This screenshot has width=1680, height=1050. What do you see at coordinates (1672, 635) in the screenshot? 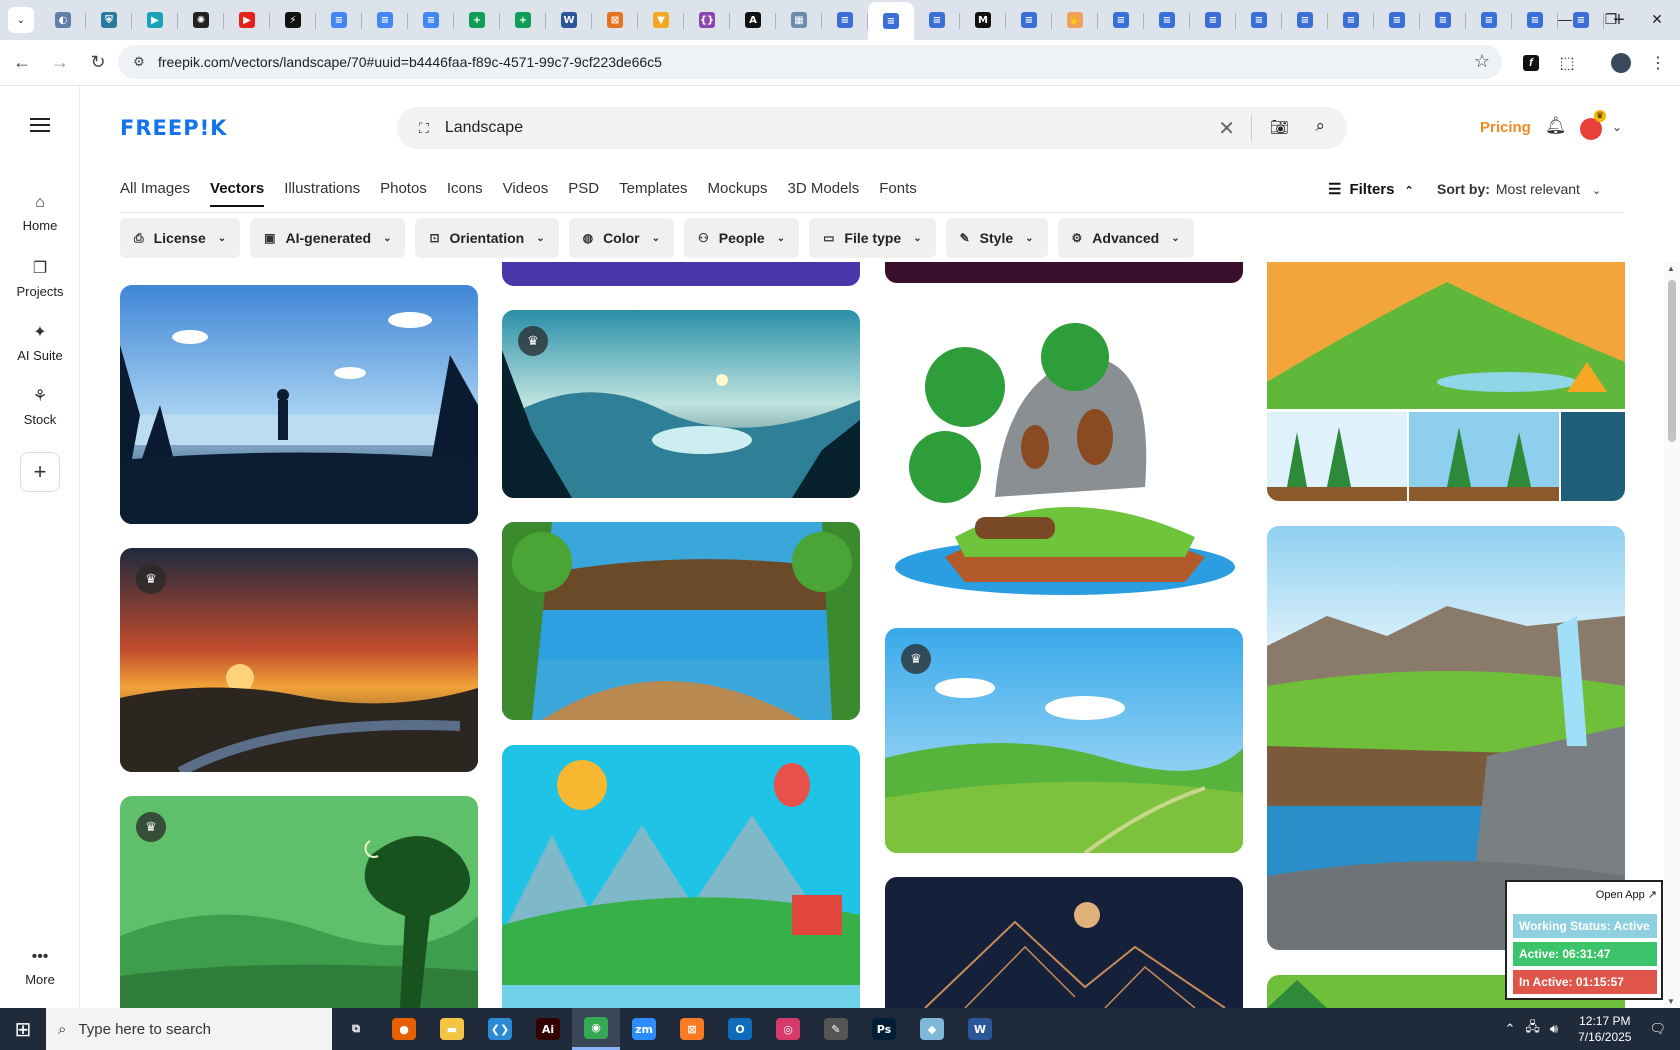
I see `page-scrollbar: ▲ ▼` at bounding box center [1672, 635].